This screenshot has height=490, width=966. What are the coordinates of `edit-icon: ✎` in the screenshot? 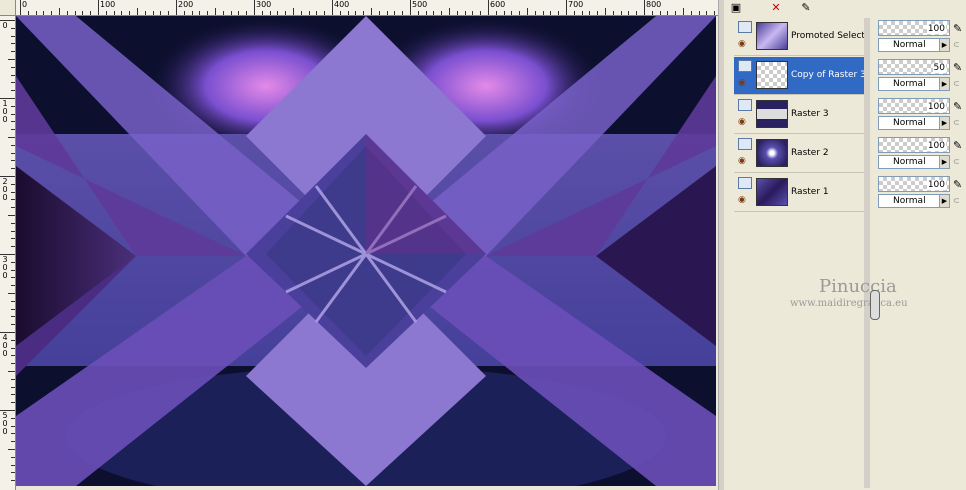 It's located at (806, 7).